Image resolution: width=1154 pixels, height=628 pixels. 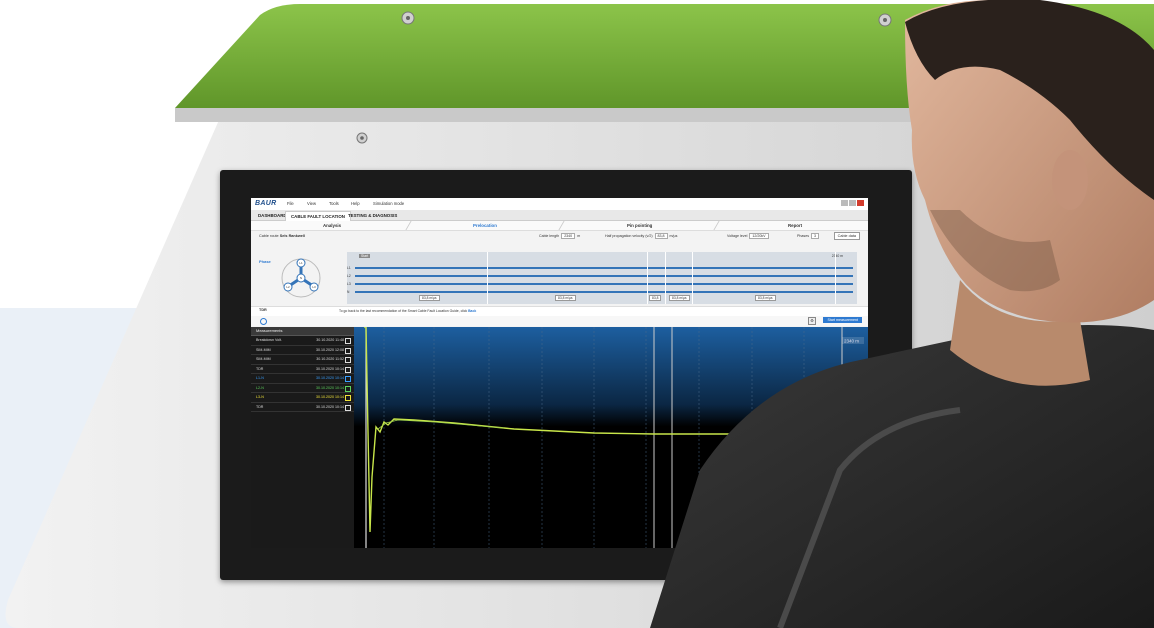 I want to click on ear, so click(x=1070, y=180).